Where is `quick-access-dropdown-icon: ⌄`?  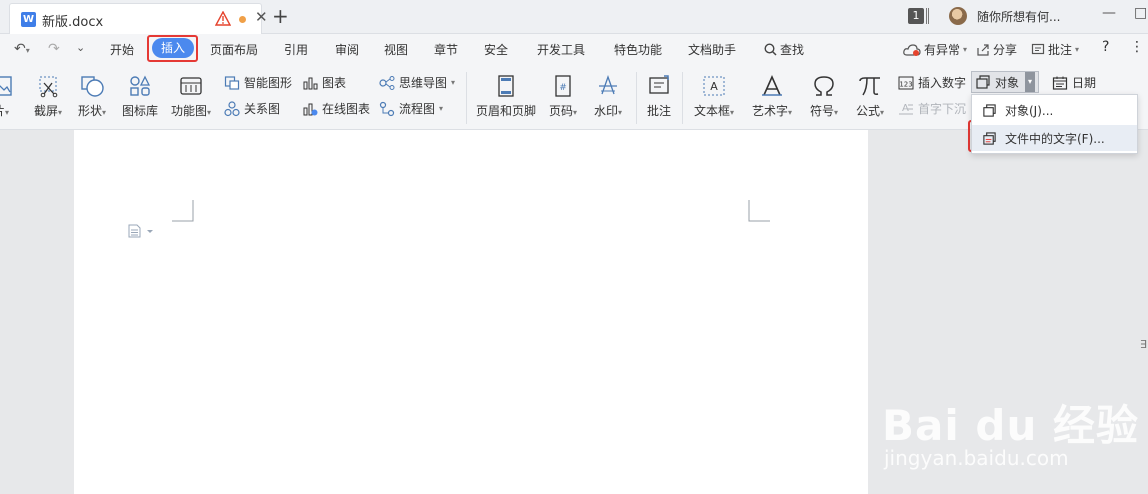
quick-access-dropdown-icon: ⌄ is located at coordinates (80, 47).